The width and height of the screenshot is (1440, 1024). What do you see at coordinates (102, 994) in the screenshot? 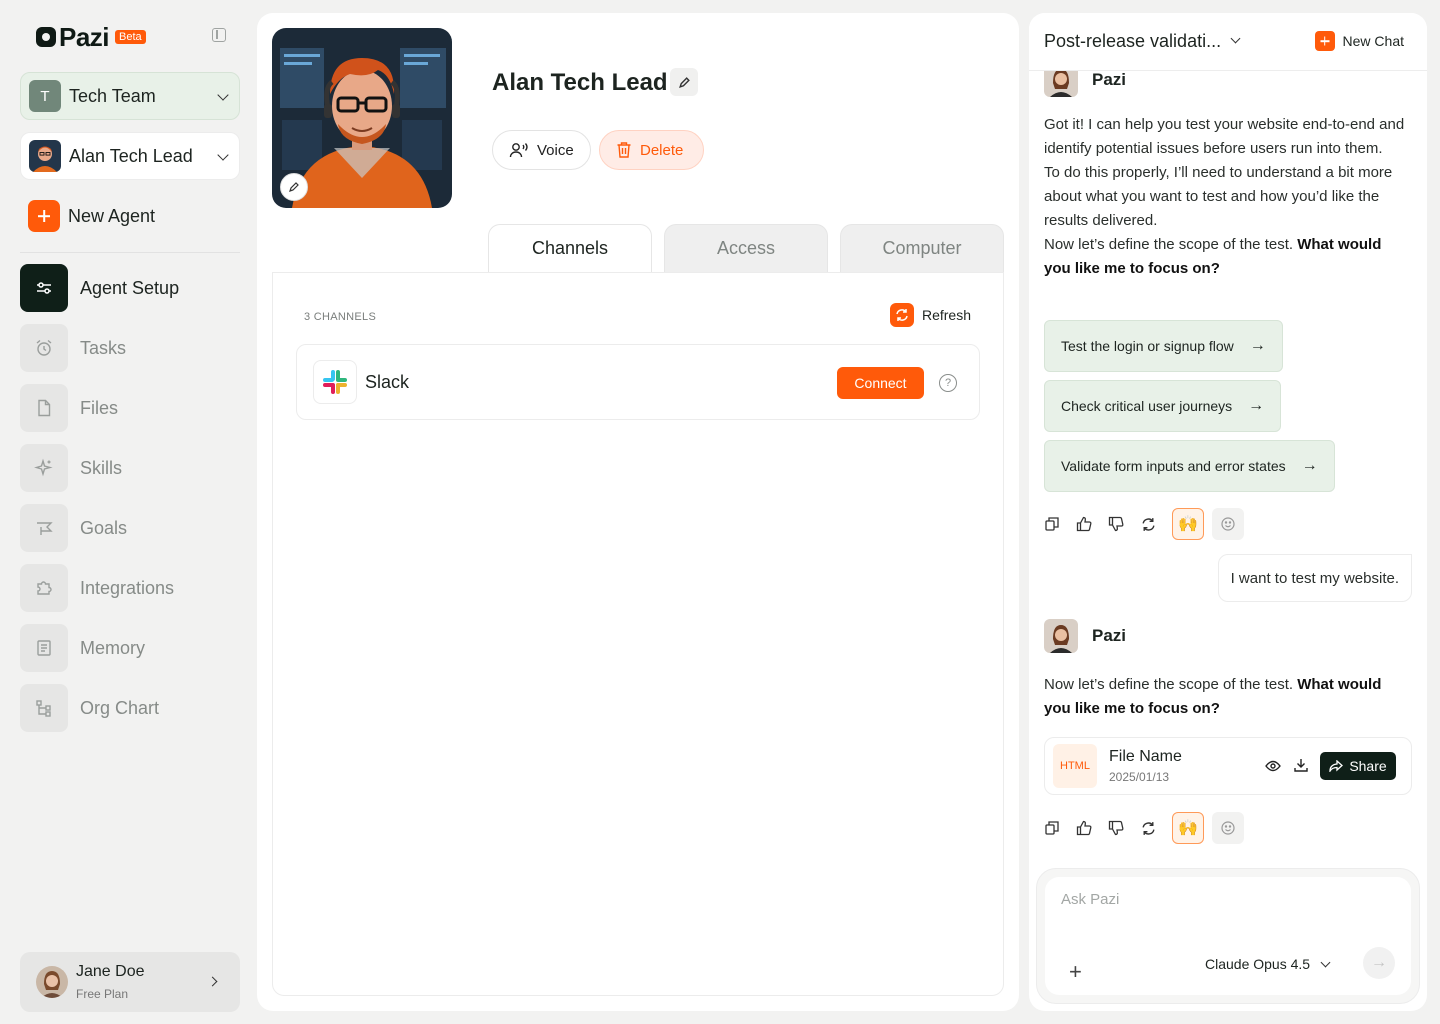
I see `user-plan: Free Plan` at bounding box center [102, 994].